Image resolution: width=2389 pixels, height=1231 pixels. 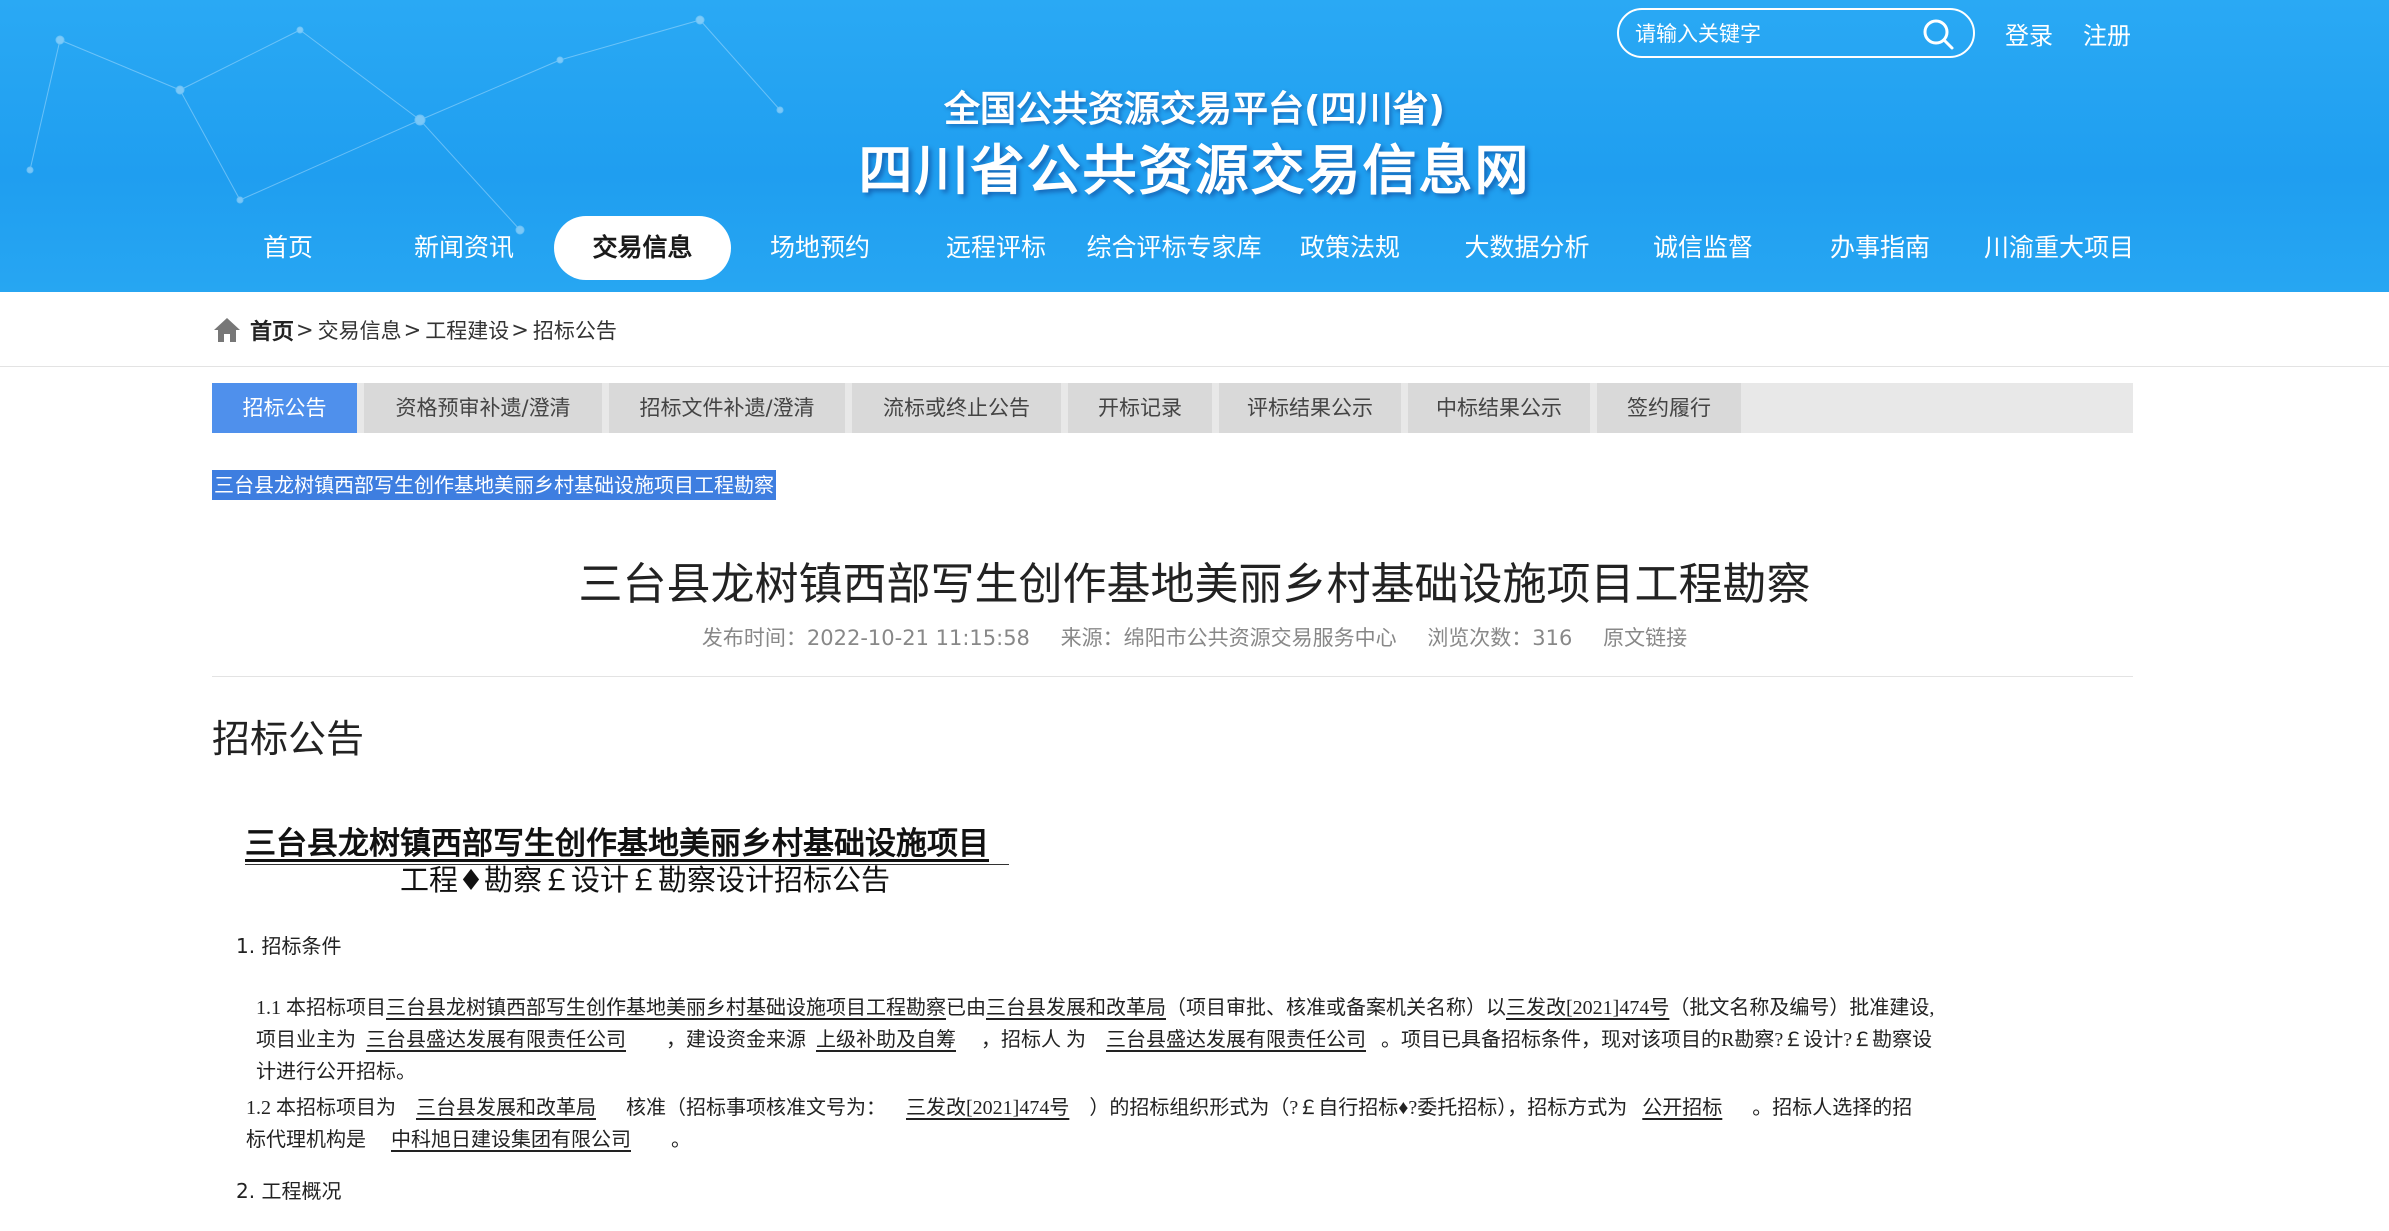 What do you see at coordinates (956, 408) in the screenshot?
I see `tab-failed-or-terminated: 流标或终止公告` at bounding box center [956, 408].